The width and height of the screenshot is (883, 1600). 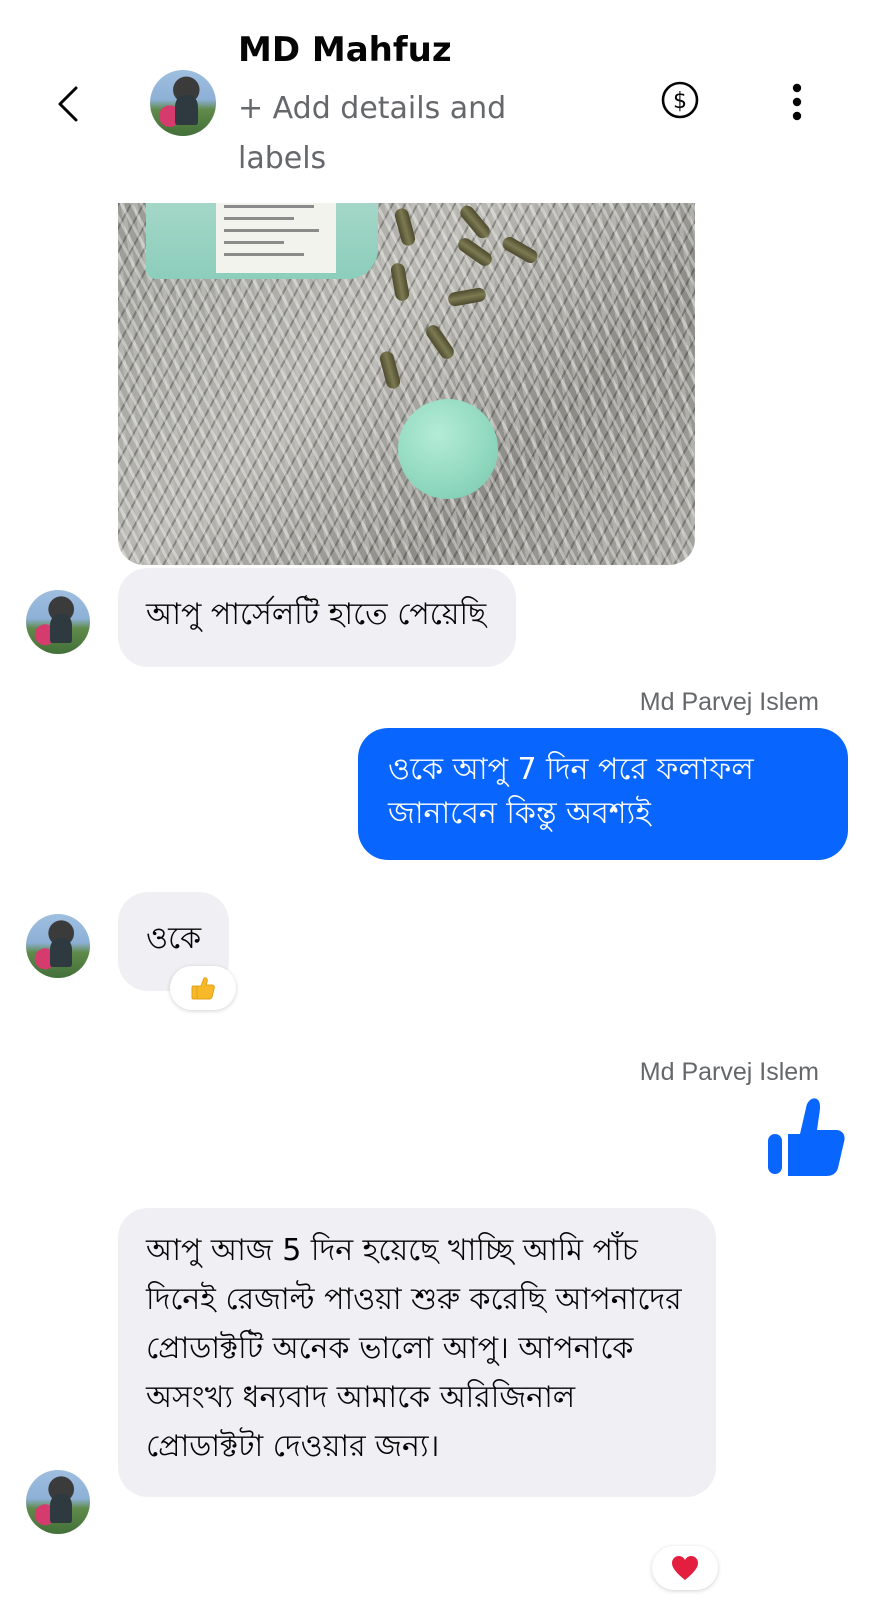 I want to click on bottle-image, so click(x=262, y=241).